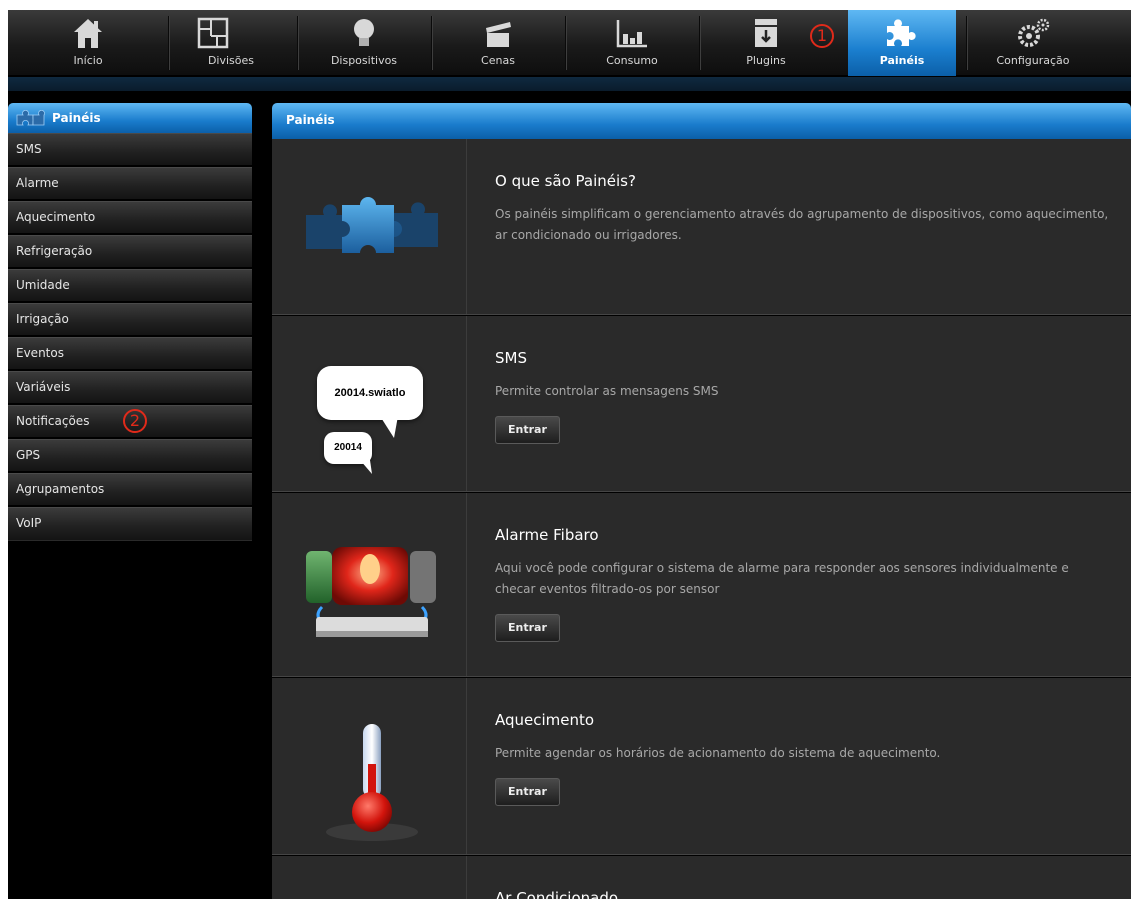 Image resolution: width=1131 pixels, height=899 pixels. Describe the element at coordinates (902, 60) in the screenshot. I see `nav-label: Painéis` at that location.